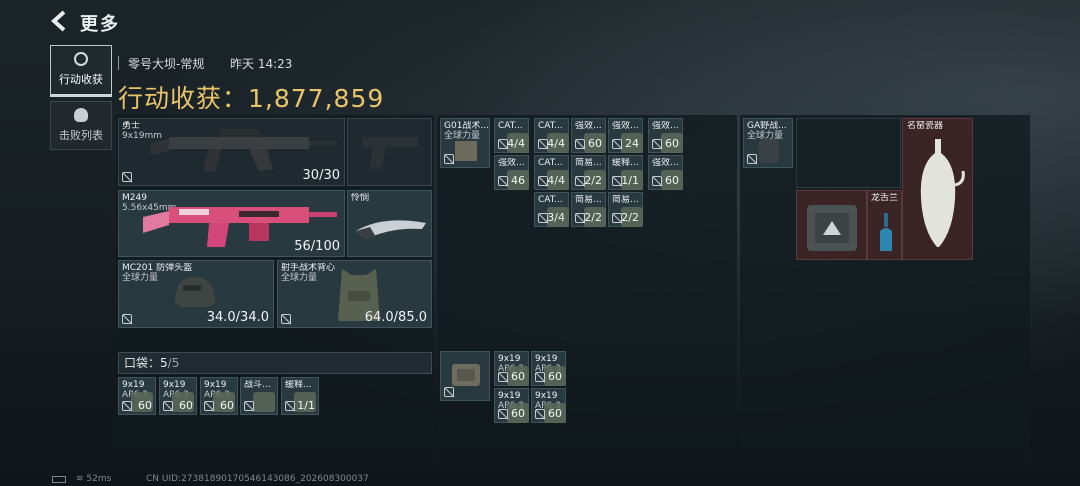 The width and height of the screenshot is (1080, 486). What do you see at coordinates (100, 24) in the screenshot?
I see `page-title: 更多` at bounding box center [100, 24].